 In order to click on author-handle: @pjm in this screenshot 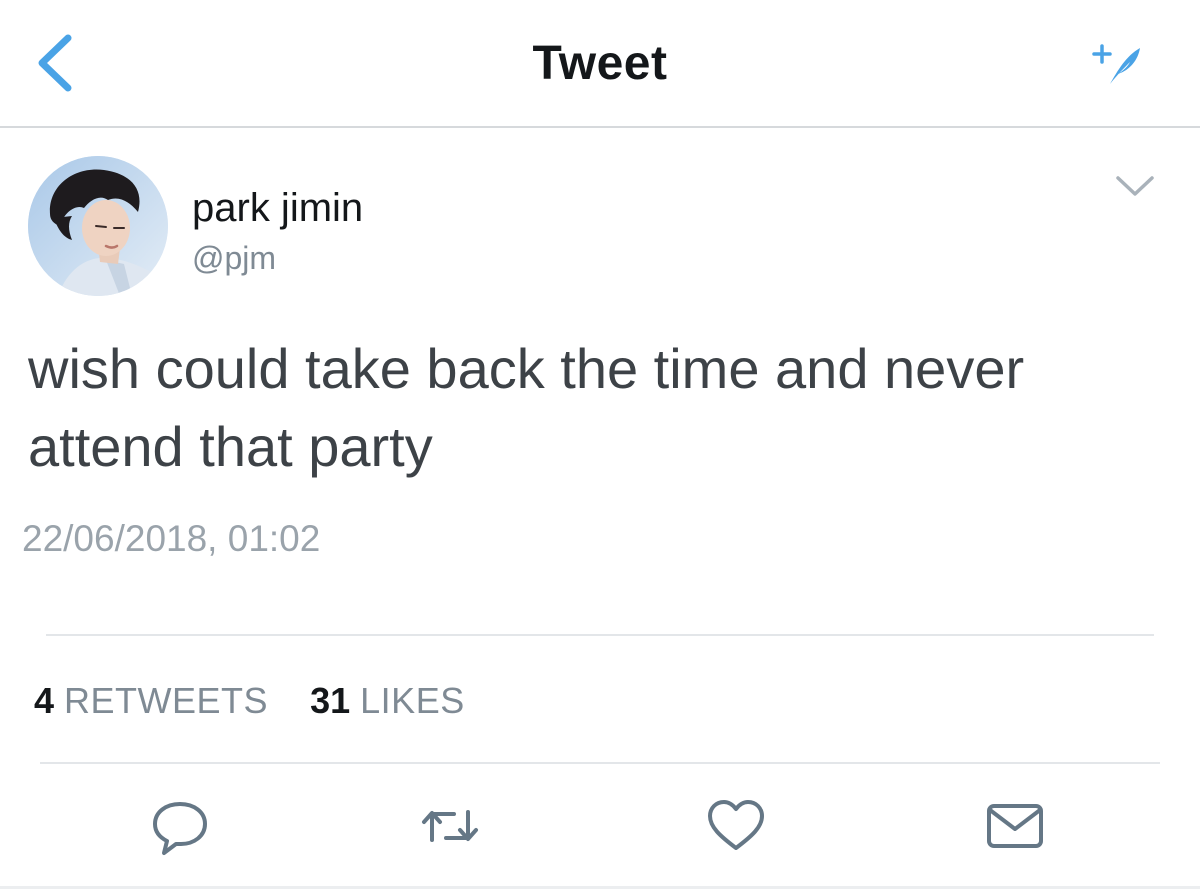, I will do `click(234, 258)`.